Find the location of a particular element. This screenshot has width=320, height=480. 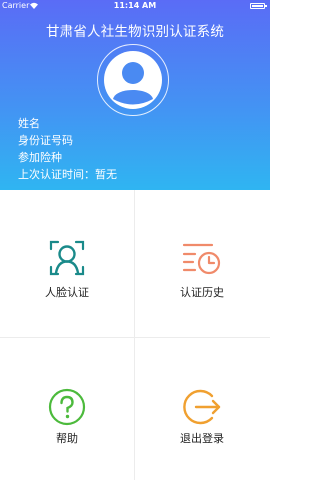

status-time: 11:14 AM is located at coordinates (135, 5).